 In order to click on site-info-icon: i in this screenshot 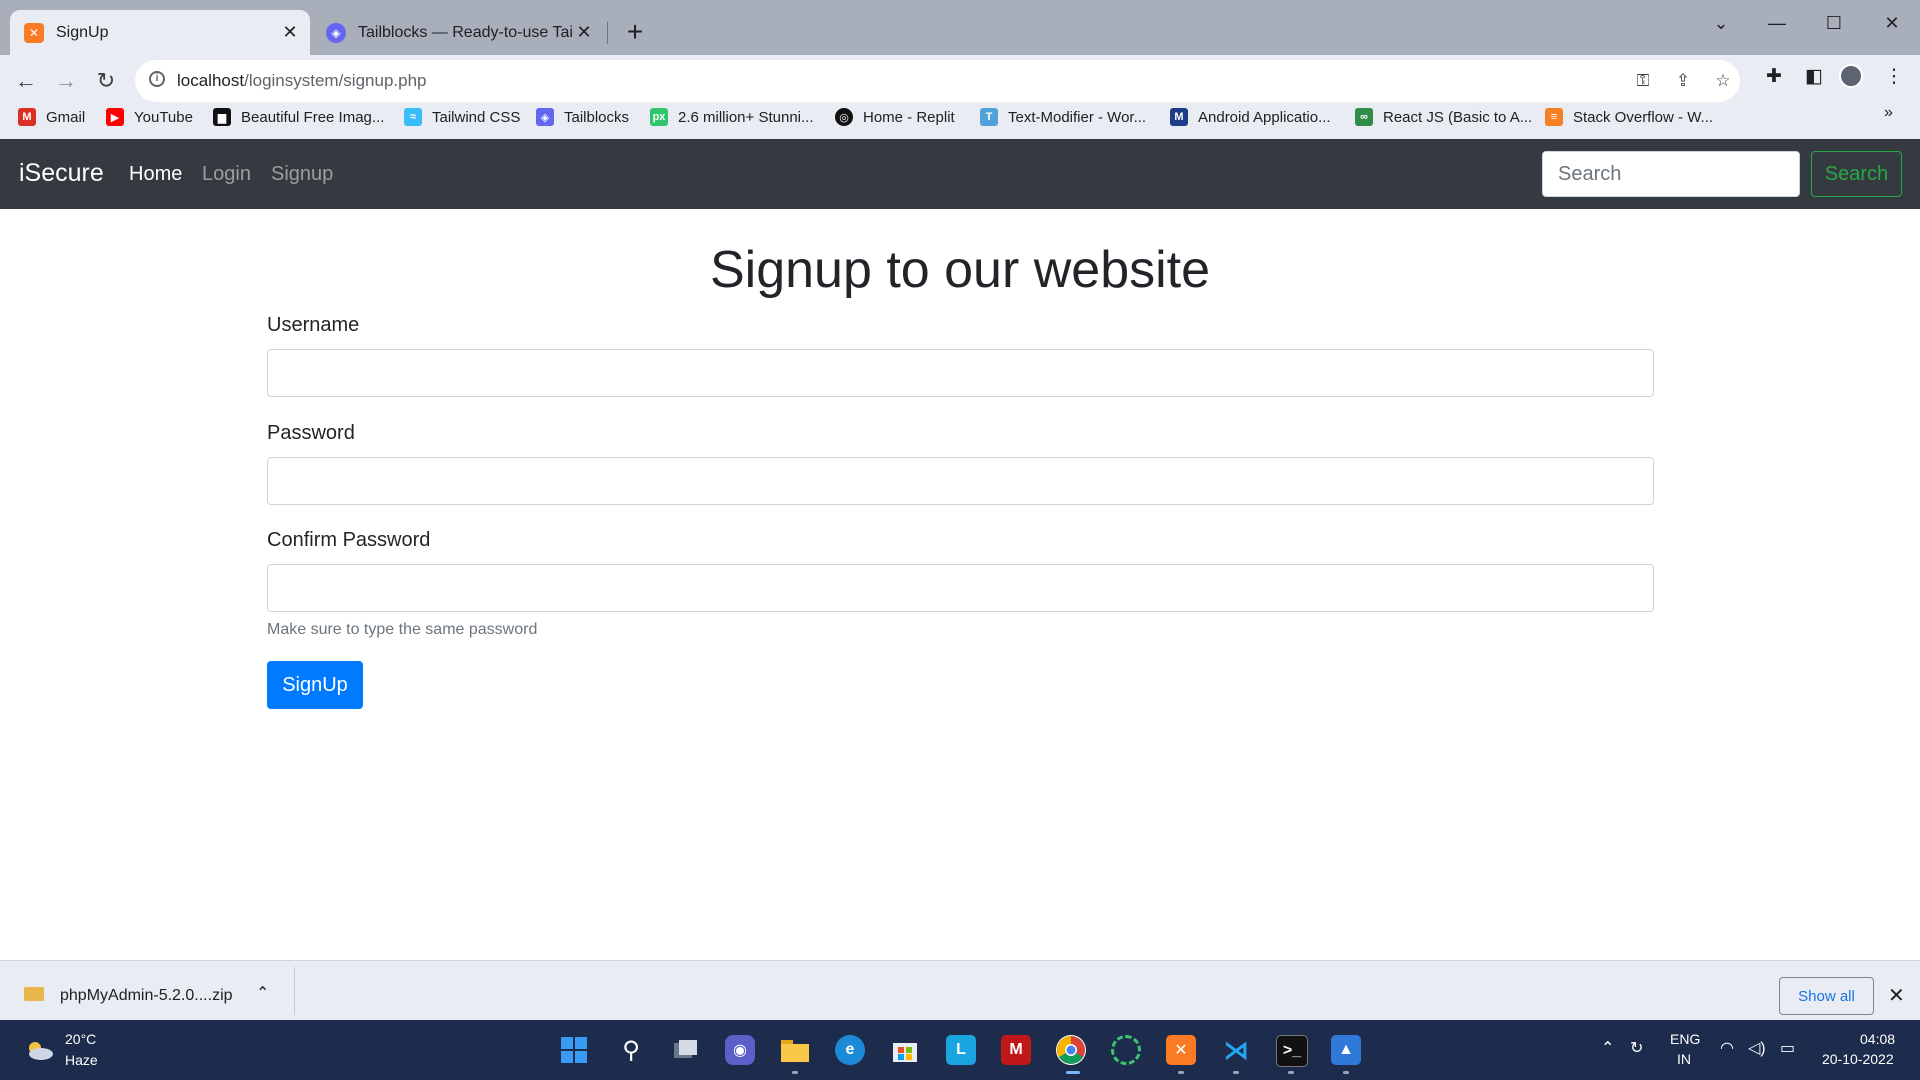, I will do `click(157, 79)`.